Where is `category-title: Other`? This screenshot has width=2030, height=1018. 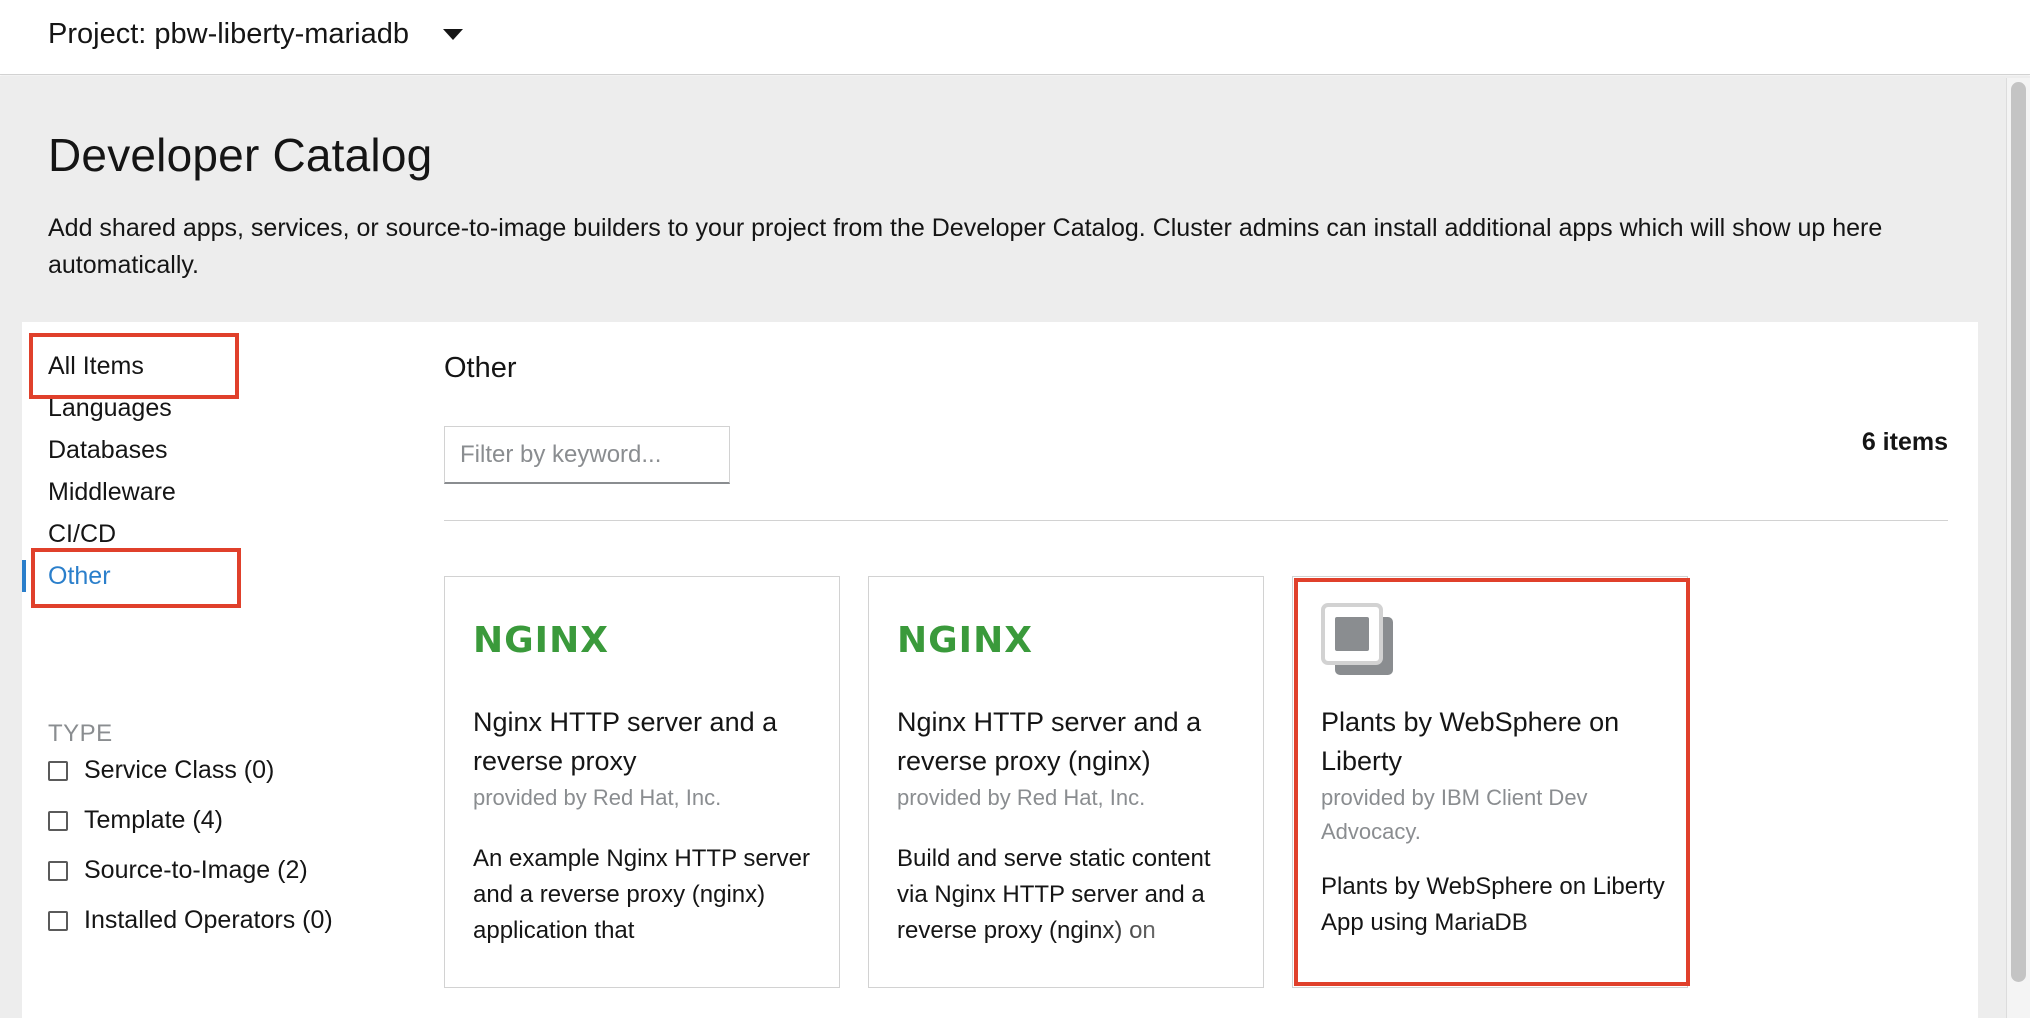 category-title: Other is located at coordinates (480, 368).